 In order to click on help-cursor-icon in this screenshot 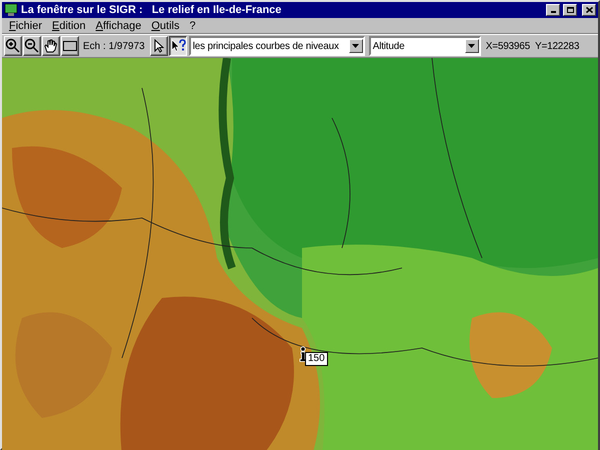, I will do `click(178, 46)`.